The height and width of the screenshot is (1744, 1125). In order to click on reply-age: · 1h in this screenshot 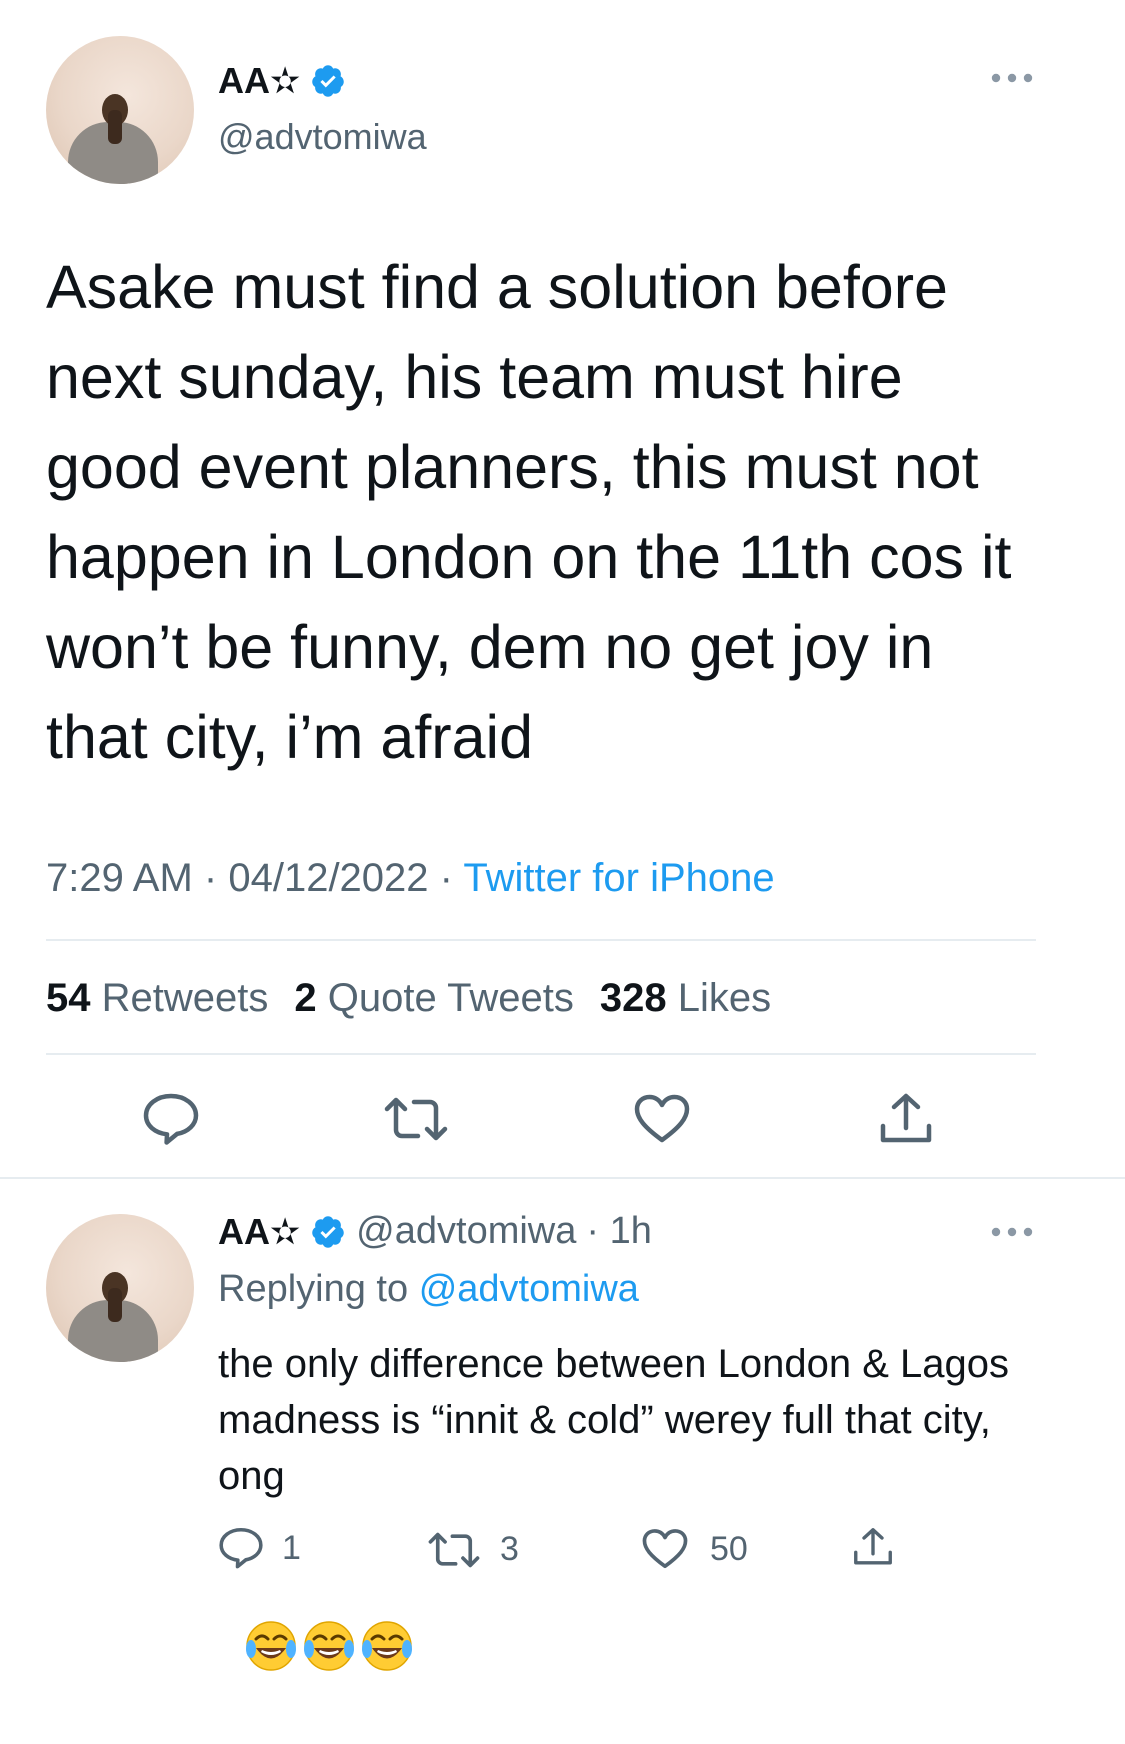, I will do `click(619, 1231)`.